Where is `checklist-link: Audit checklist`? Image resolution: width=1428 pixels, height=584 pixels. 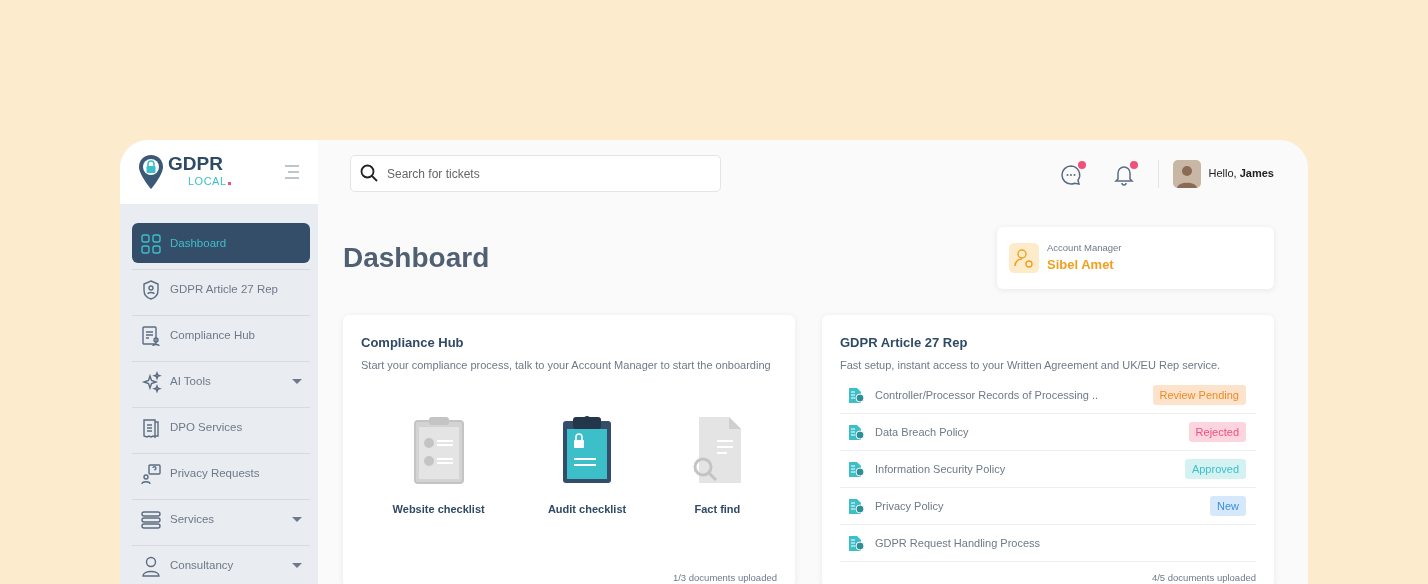 checklist-link: Audit checklist is located at coordinates (587, 509).